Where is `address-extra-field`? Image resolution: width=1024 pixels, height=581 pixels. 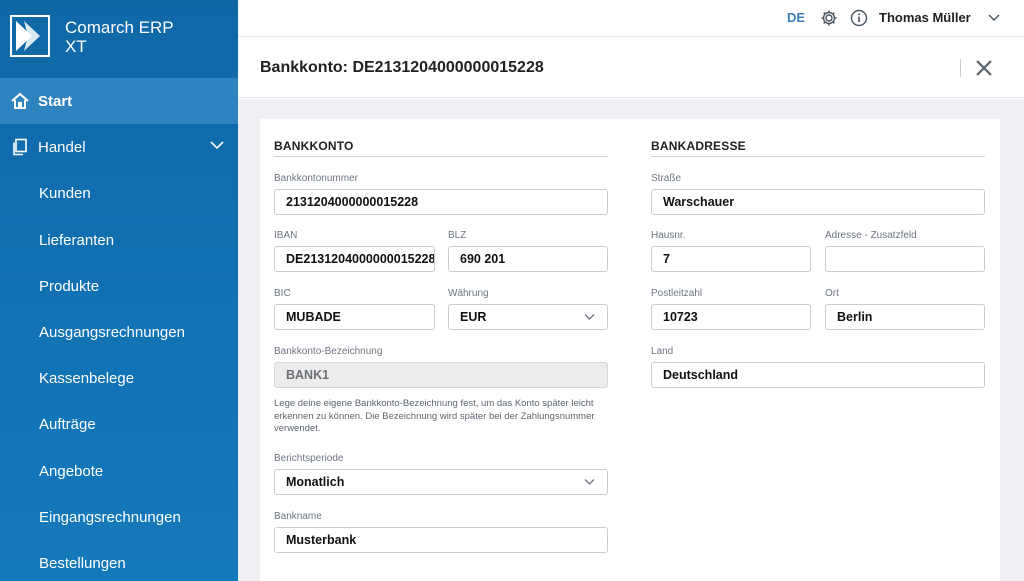
address-extra-field is located at coordinates (905, 259).